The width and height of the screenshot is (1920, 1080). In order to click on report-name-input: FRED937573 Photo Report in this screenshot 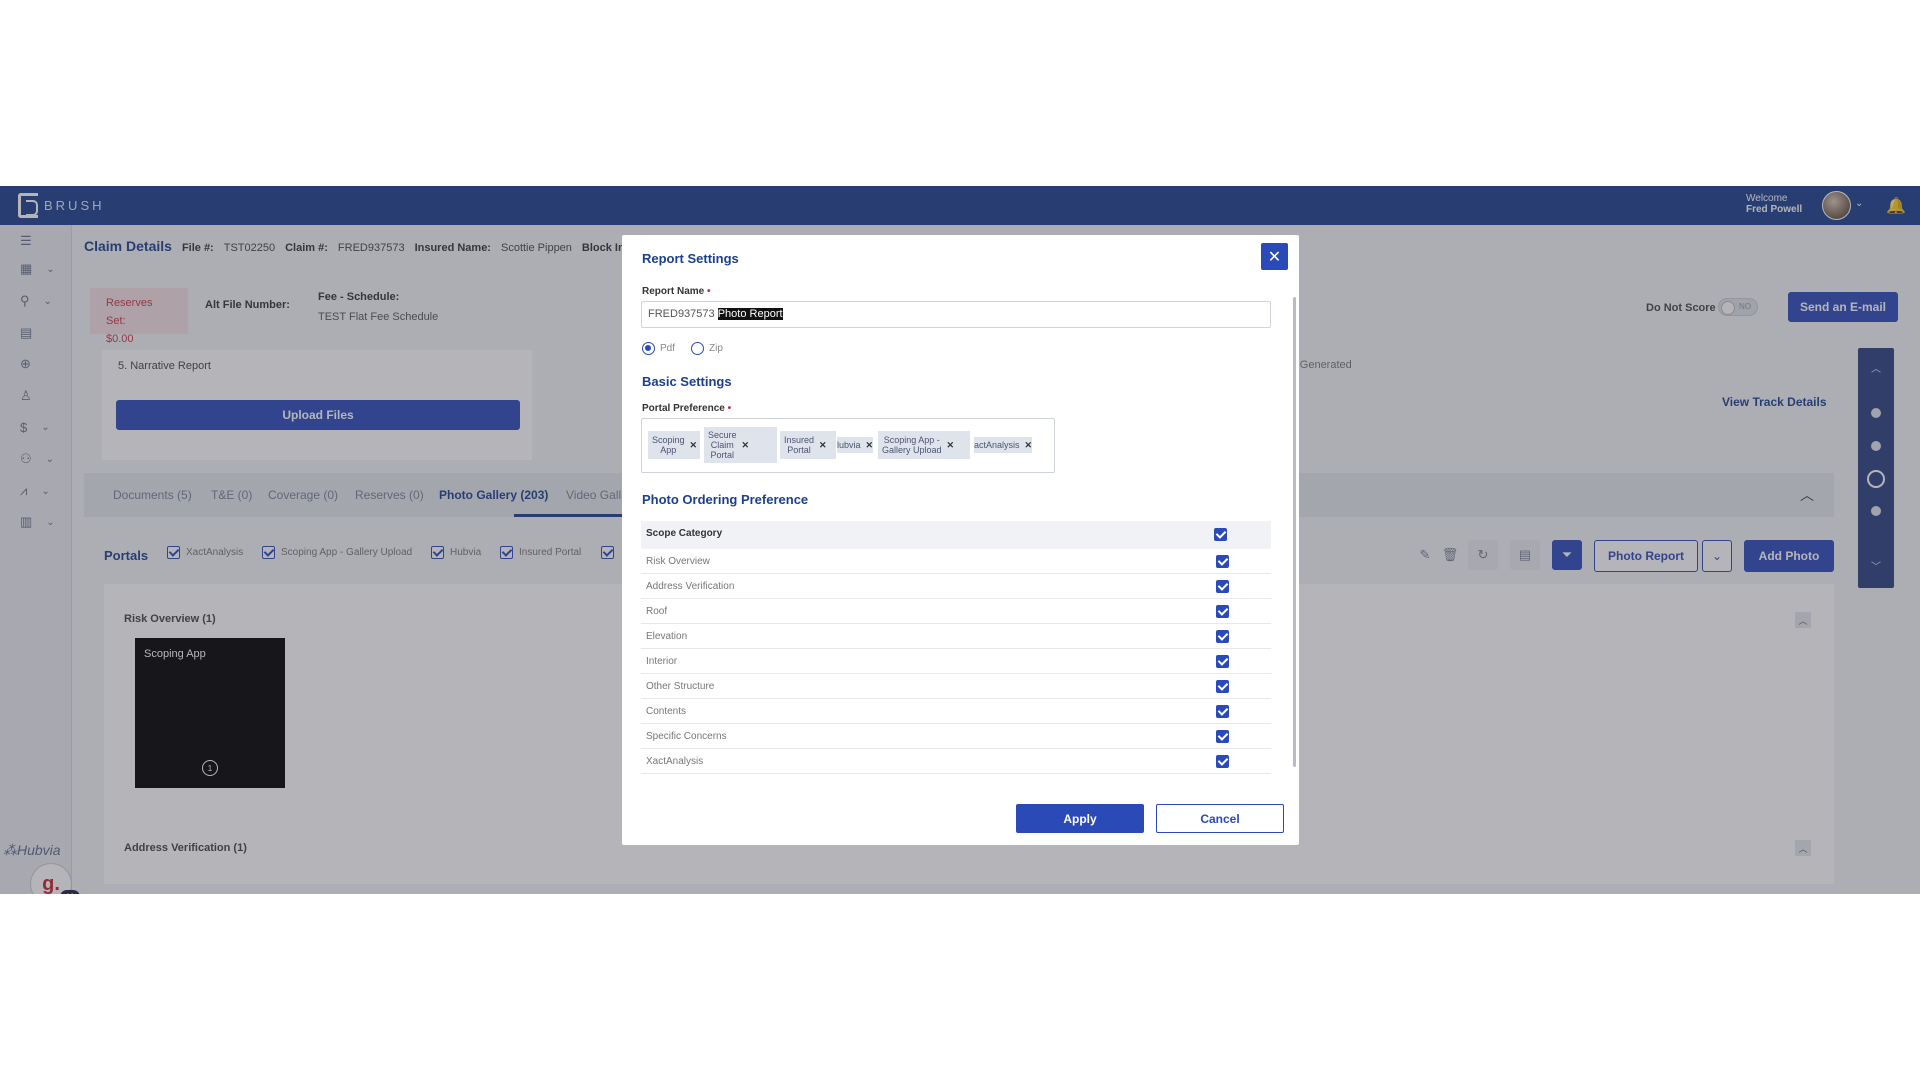, I will do `click(956, 314)`.